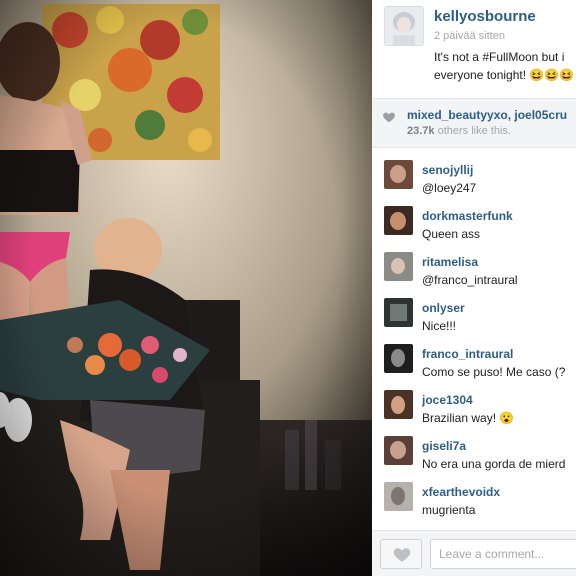 The width and height of the screenshot is (576, 576). I want to click on comment-text: @loey247, so click(449, 188).